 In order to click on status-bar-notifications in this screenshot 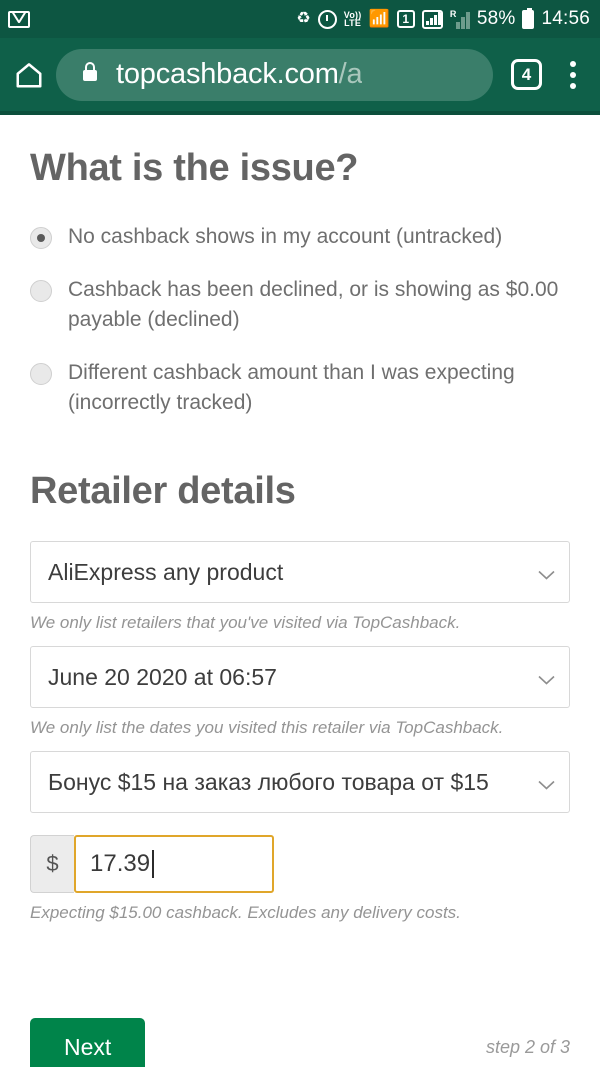, I will do `click(19, 19)`.